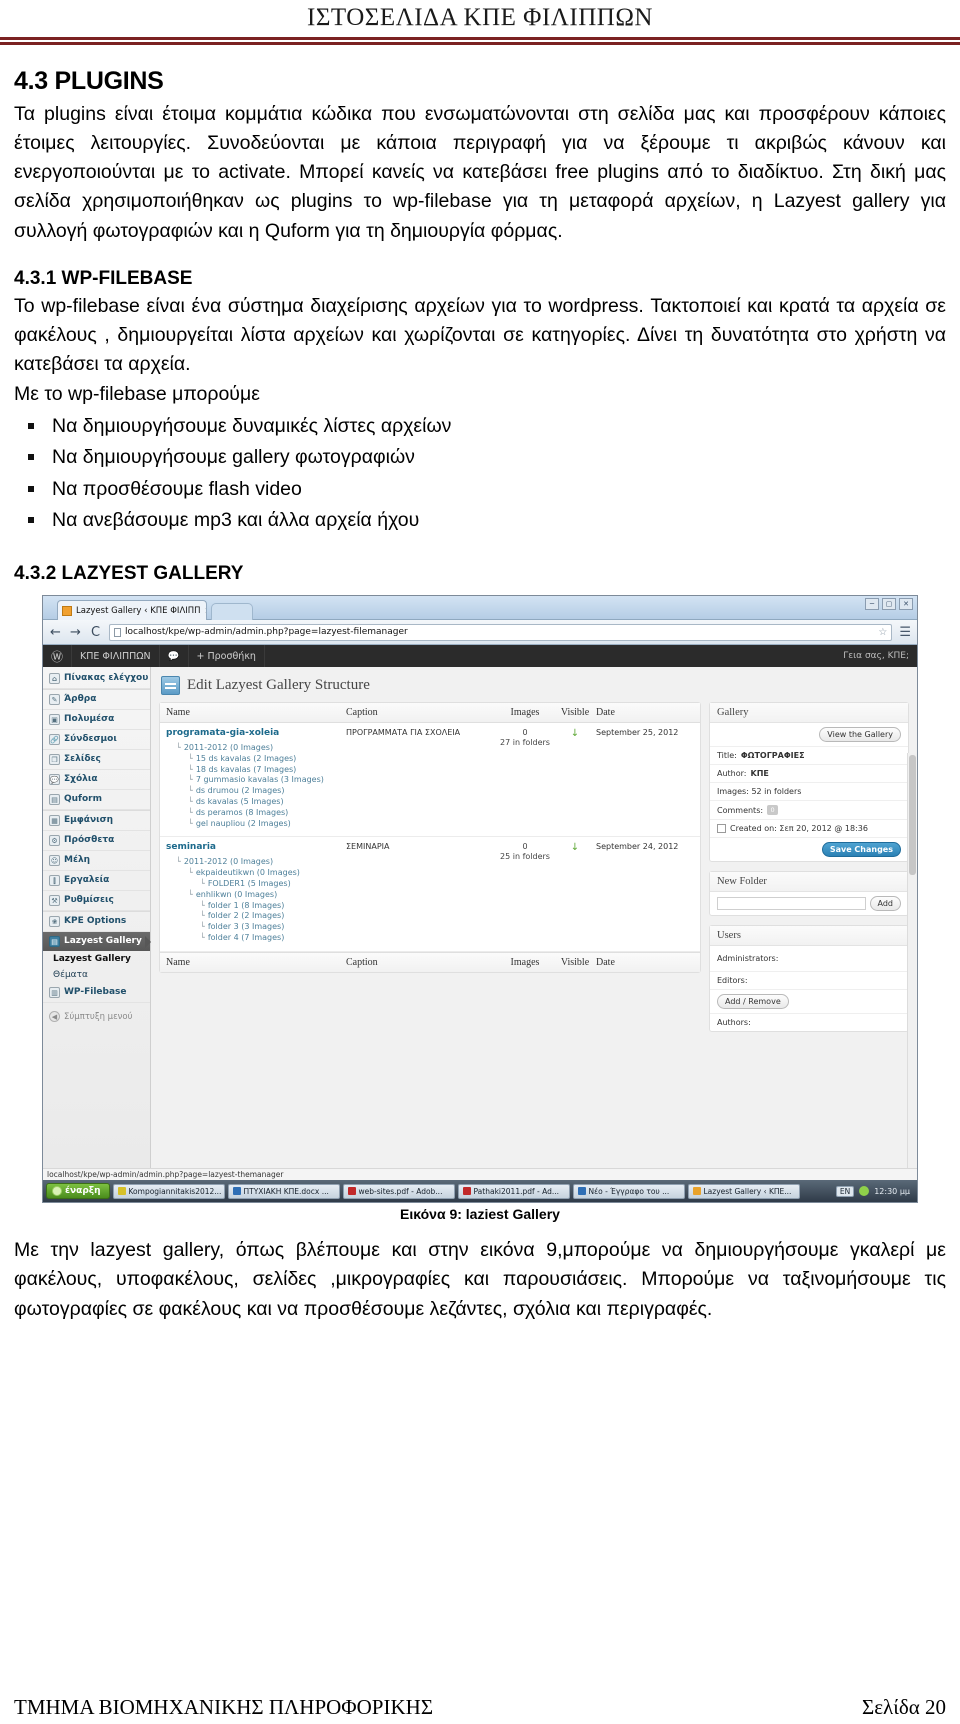 The height and width of the screenshot is (1724, 960). I want to click on sidebar-item-lazyest-gallery: ▤ Lazyest Gallery, so click(97, 942).